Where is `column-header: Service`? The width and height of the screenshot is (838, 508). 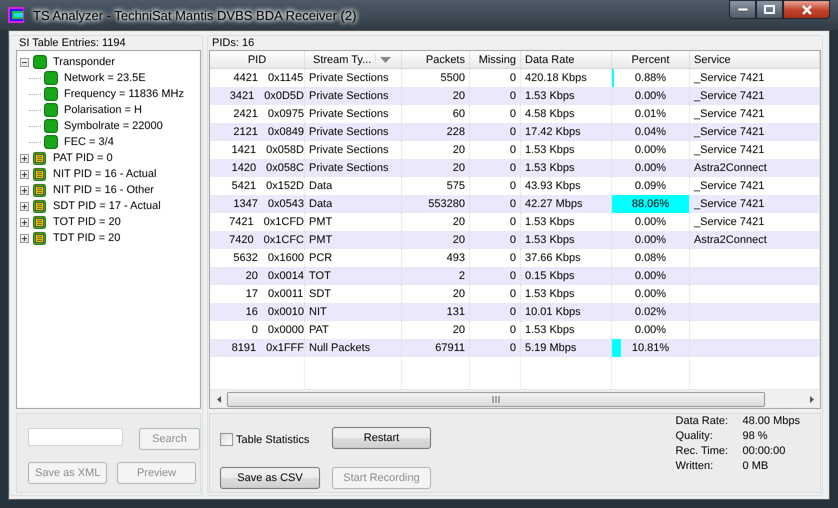 column-header: Service is located at coordinates (755, 59).